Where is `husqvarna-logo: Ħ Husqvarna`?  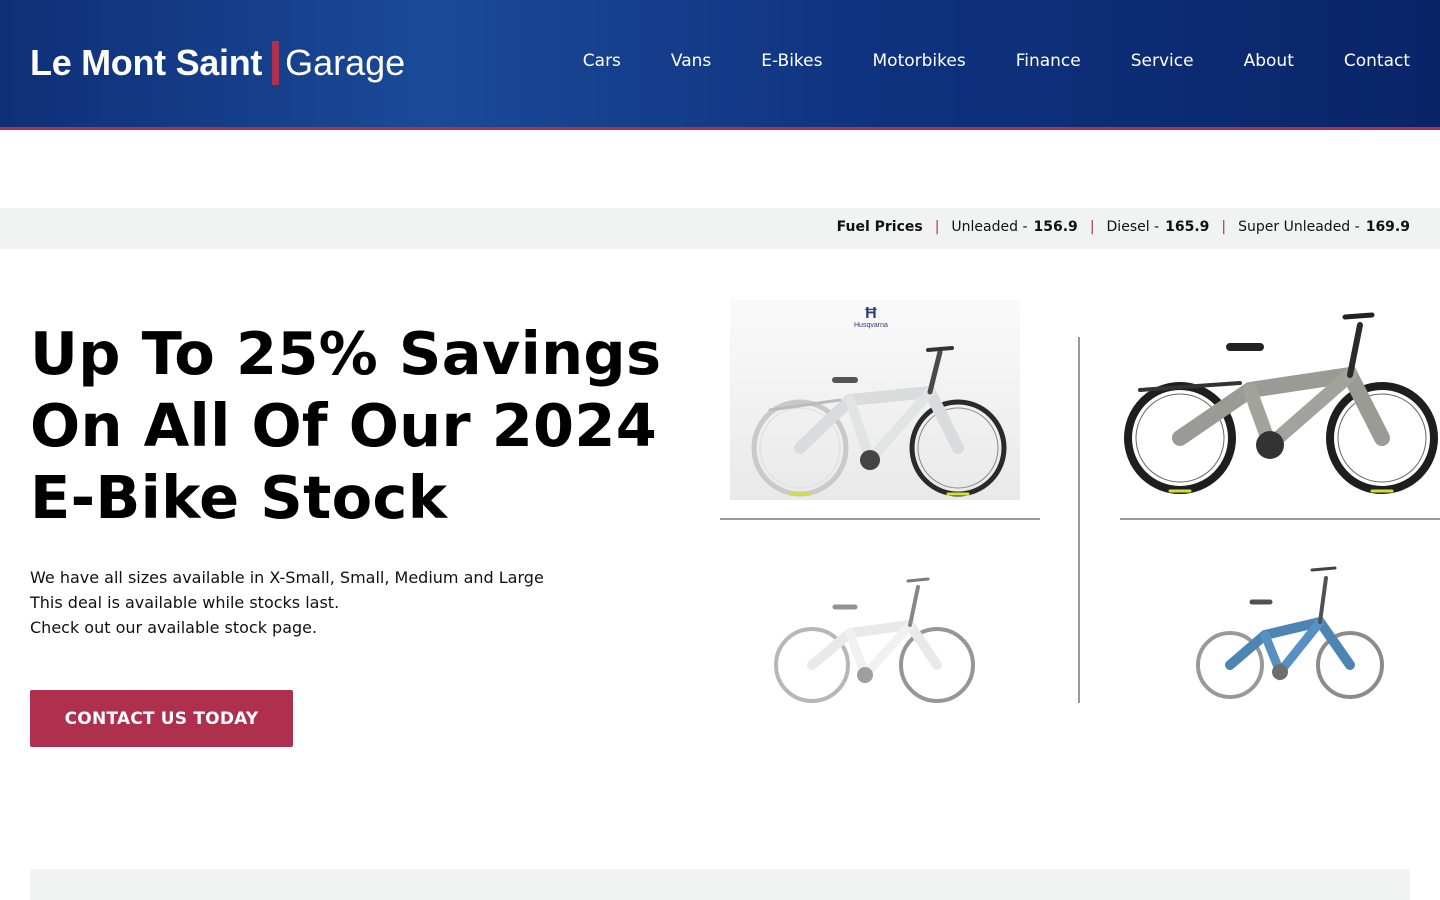 husqvarna-logo: Ħ Husqvarna is located at coordinates (871, 317).